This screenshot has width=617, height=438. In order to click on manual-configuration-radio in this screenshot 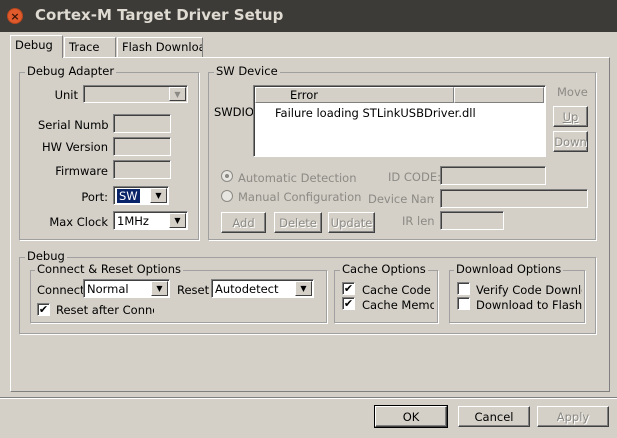, I will do `click(227, 196)`.